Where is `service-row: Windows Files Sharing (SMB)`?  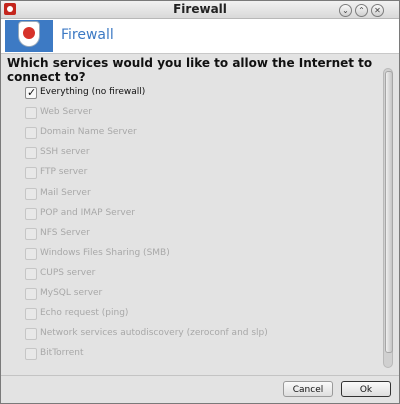 service-row: Windows Files Sharing (SMB) is located at coordinates (202, 254).